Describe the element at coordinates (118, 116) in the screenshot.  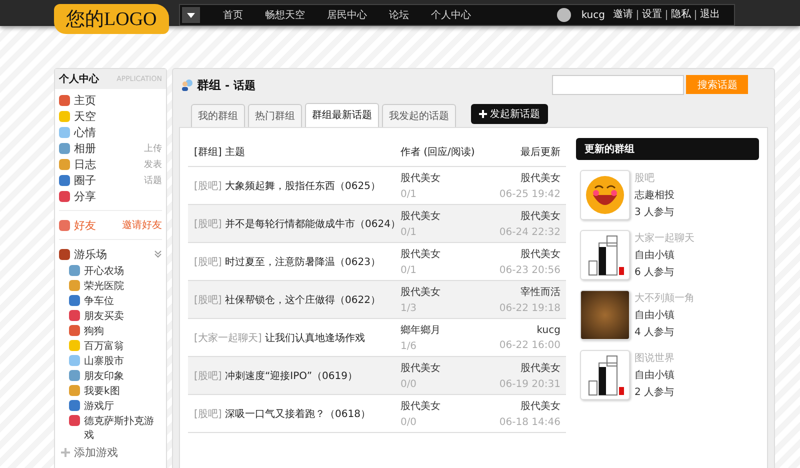
I see `sidebar-item: 天空` at that location.